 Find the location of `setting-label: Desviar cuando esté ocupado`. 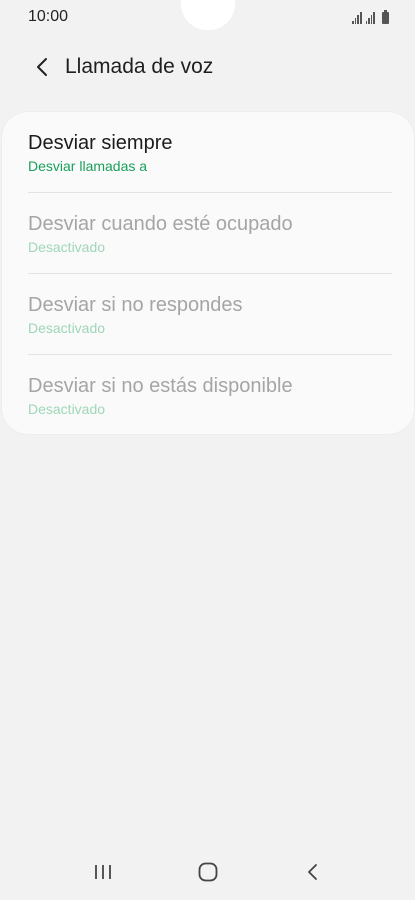

setting-label: Desviar cuando esté ocupado is located at coordinates (160, 224).